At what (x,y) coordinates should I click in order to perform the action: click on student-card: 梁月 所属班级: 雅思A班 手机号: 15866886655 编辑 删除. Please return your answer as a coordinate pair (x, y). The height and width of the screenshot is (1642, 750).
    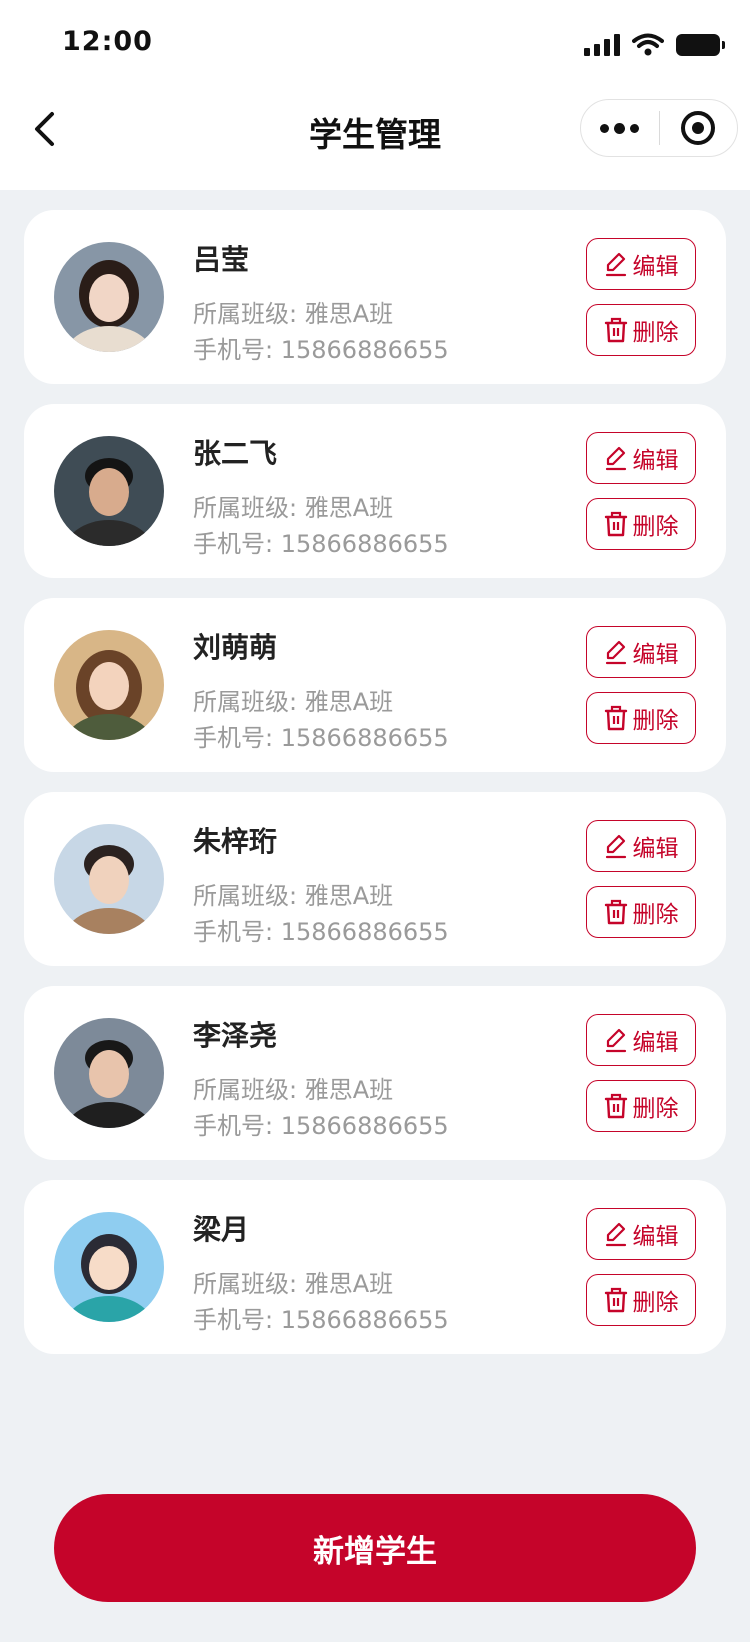
    Looking at the image, I should click on (375, 1267).